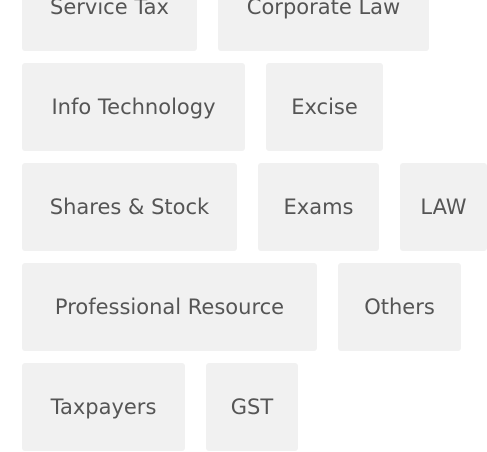 This screenshot has height=452, width=487. What do you see at coordinates (443, 207) in the screenshot?
I see `tag-law: LAW` at bounding box center [443, 207].